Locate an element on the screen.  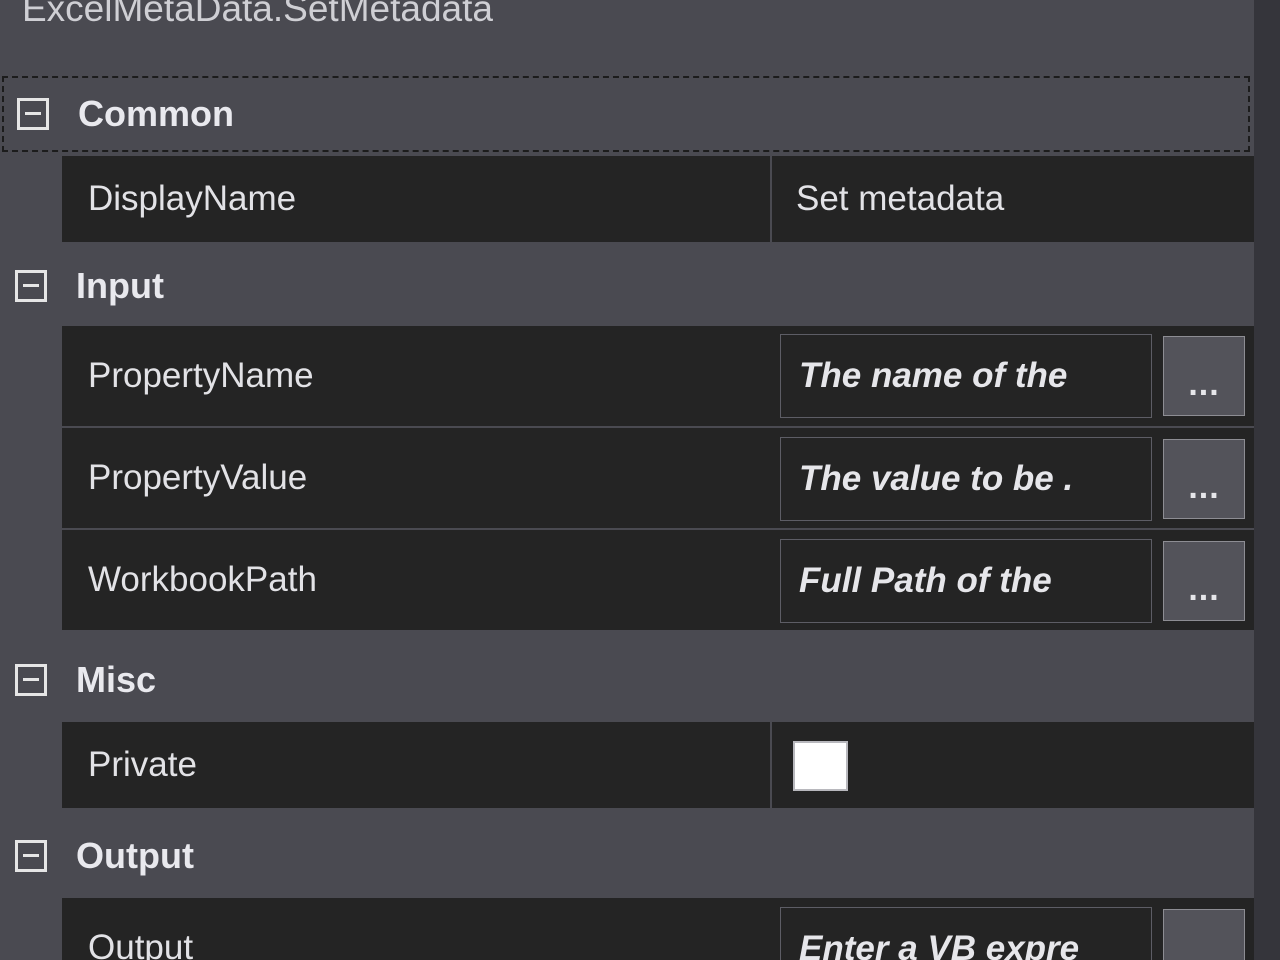
output-placeholder: Enter a VB expre is located at coordinates (939, 944).